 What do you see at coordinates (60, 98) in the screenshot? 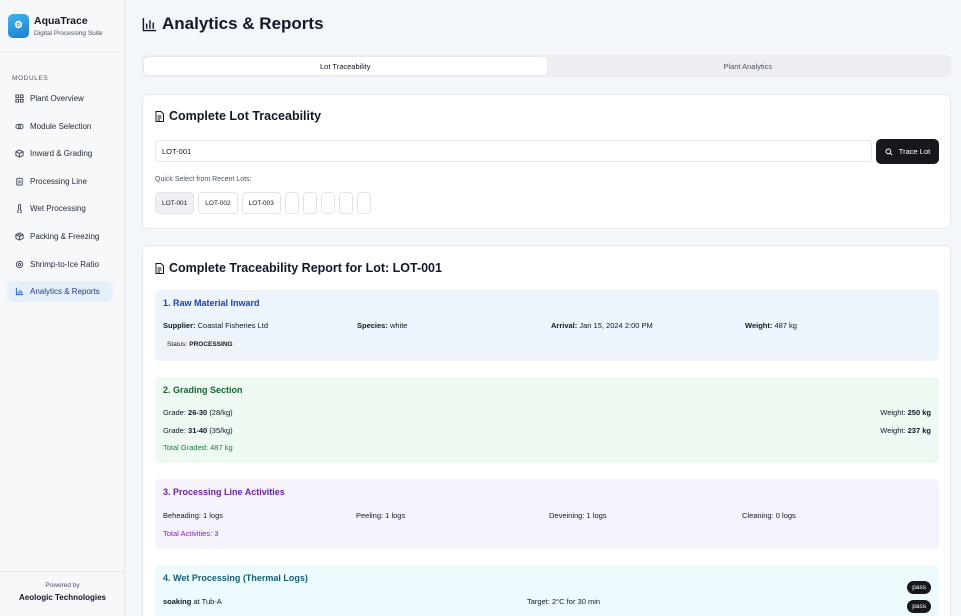
I see `sidebar-item-plant-overview: Plant Overview` at bounding box center [60, 98].